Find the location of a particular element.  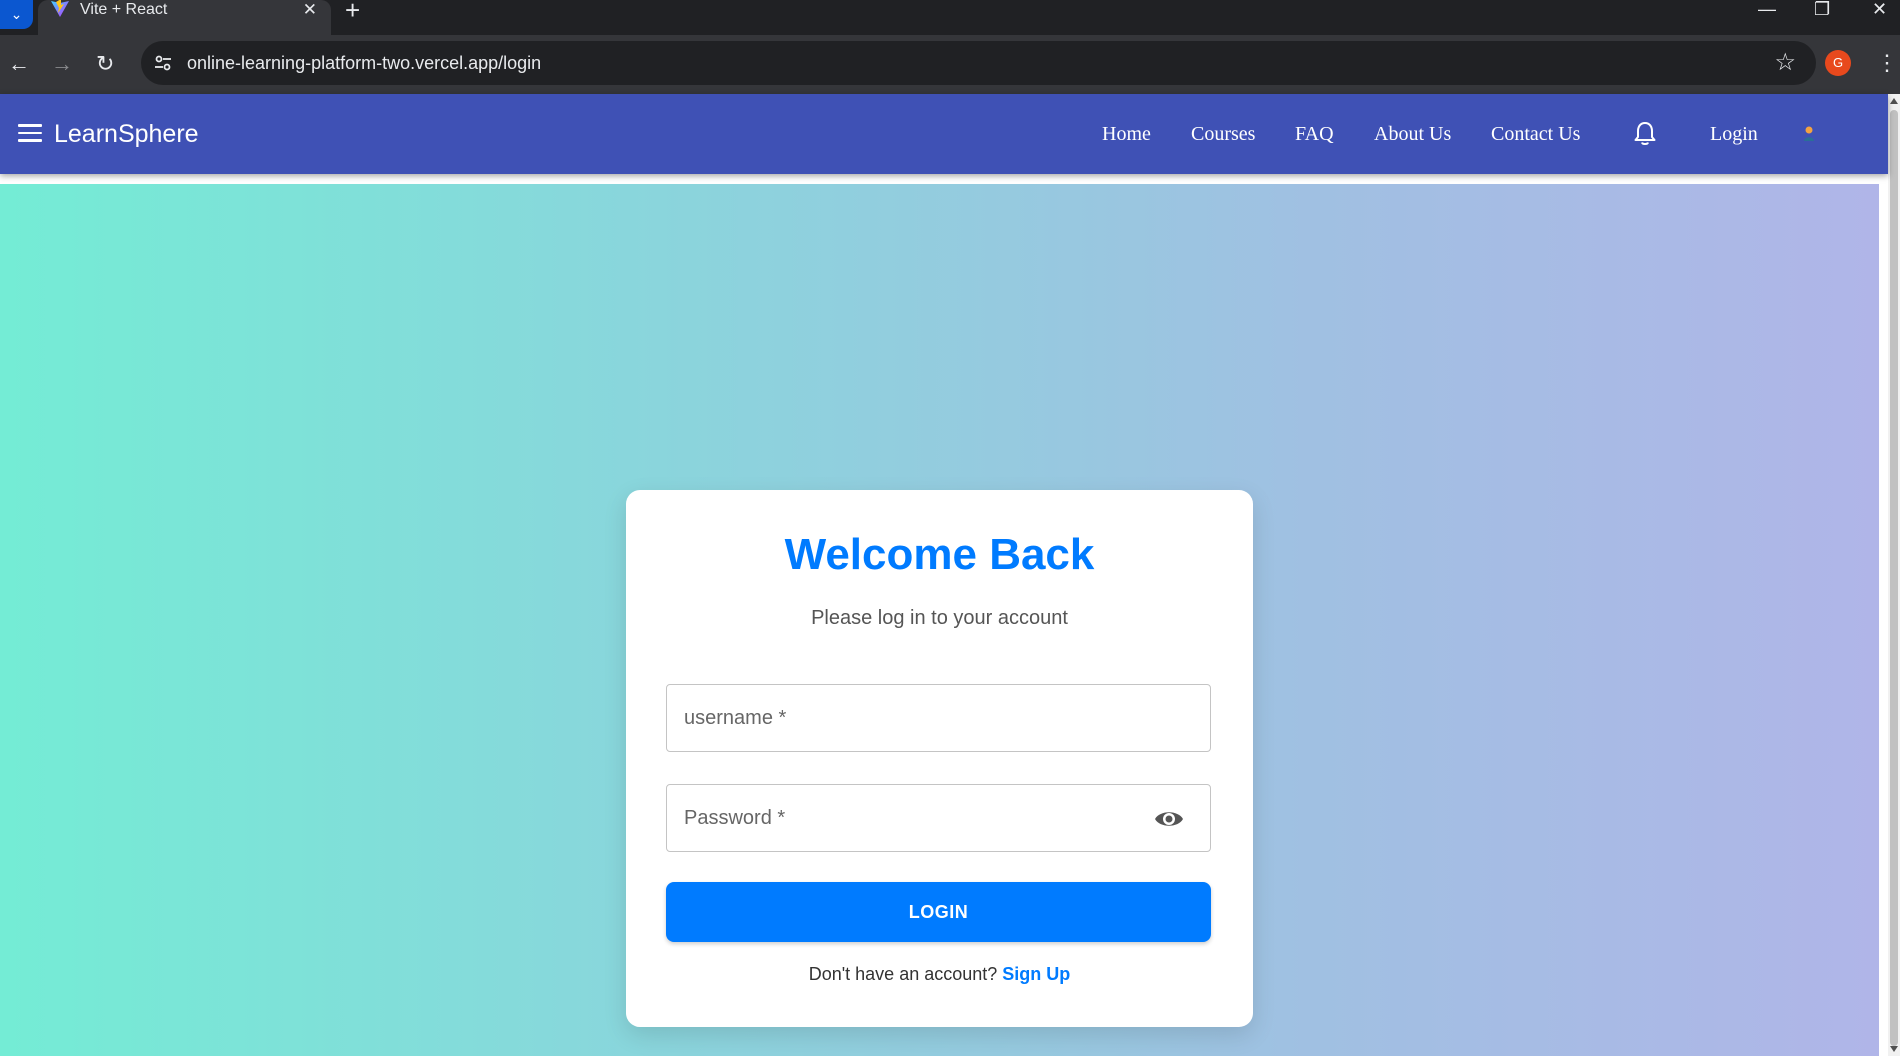

password-input is located at coordinates (938, 818).